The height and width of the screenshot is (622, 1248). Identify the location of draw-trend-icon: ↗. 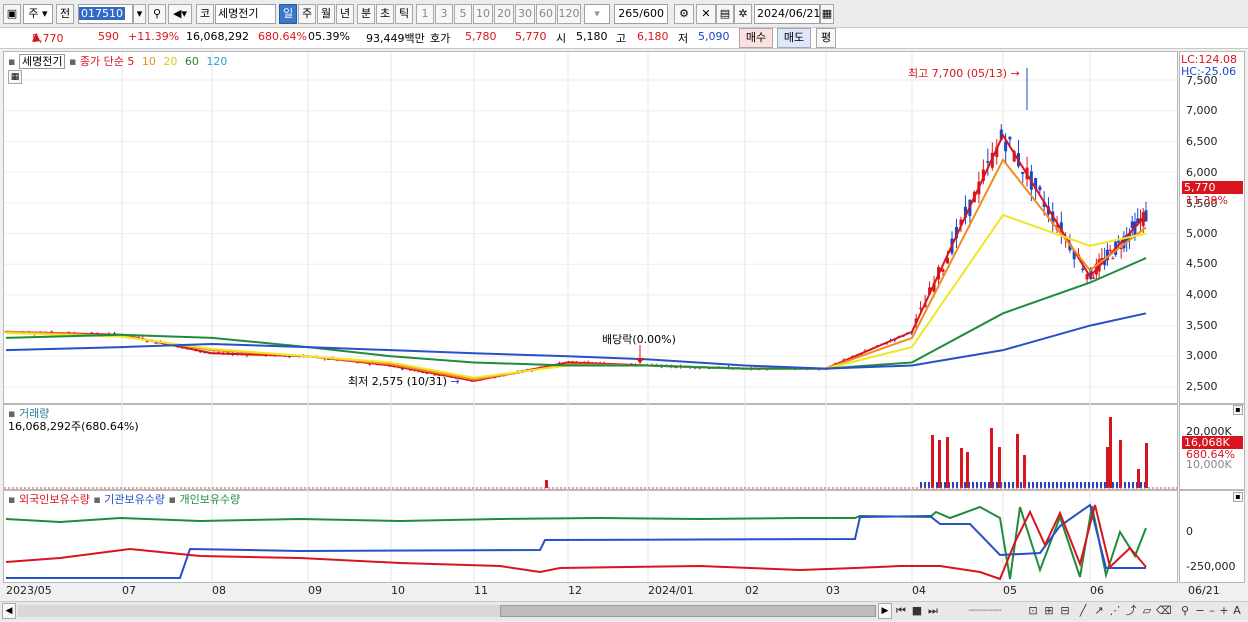
(1099, 612).